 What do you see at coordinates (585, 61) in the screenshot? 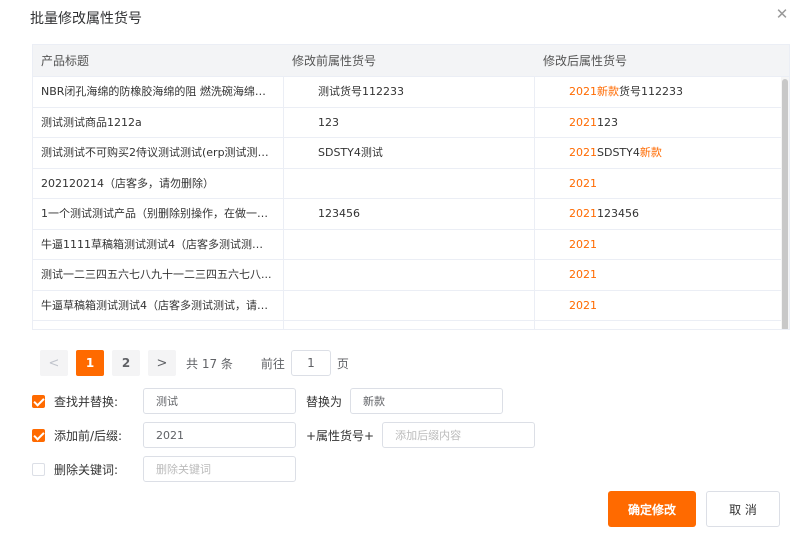
I see `column-header-after: 修改后属性货号` at bounding box center [585, 61].